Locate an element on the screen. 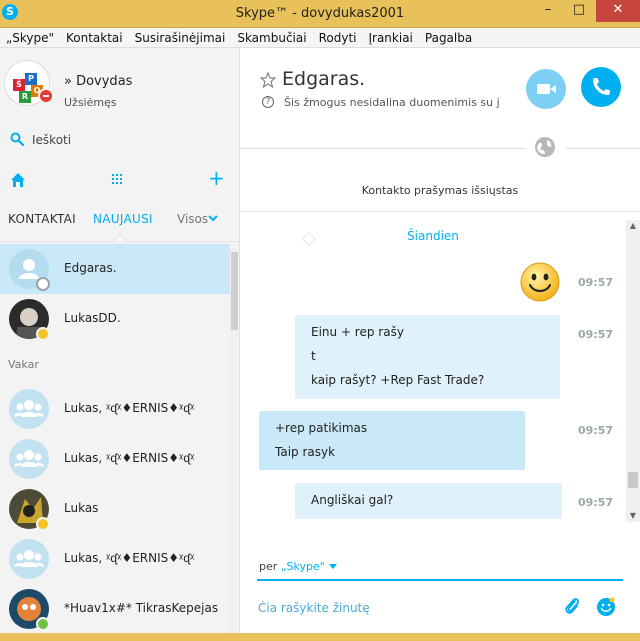 The height and width of the screenshot is (641, 640). phone-icon is located at coordinates (601, 86).